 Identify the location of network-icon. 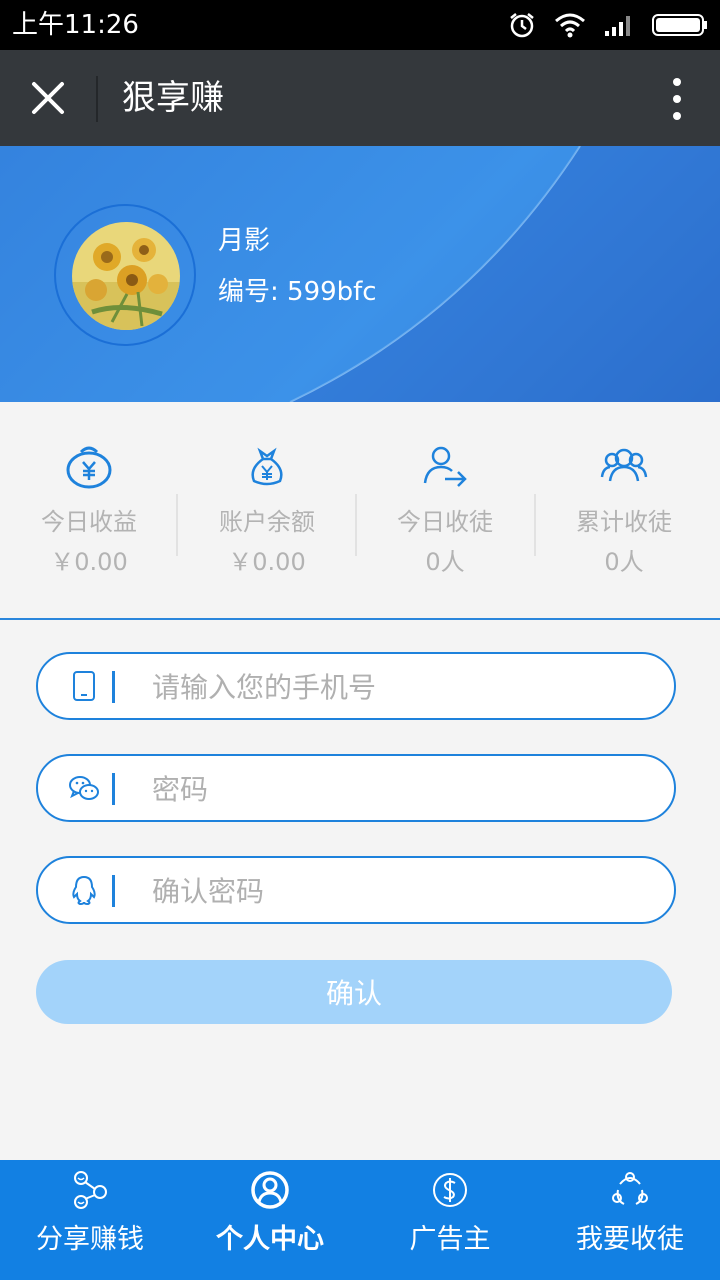
(630, 1188).